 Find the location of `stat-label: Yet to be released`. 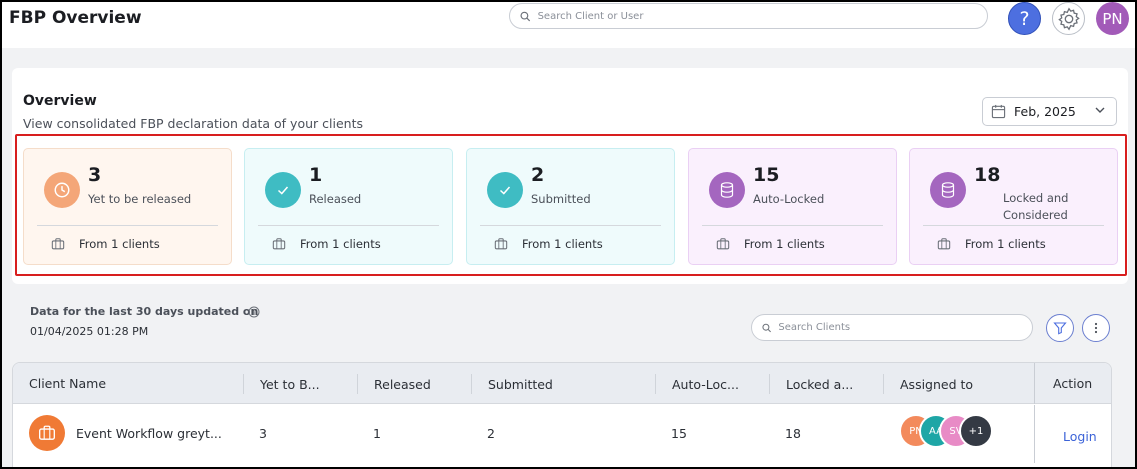

stat-label: Yet to be released is located at coordinates (140, 199).